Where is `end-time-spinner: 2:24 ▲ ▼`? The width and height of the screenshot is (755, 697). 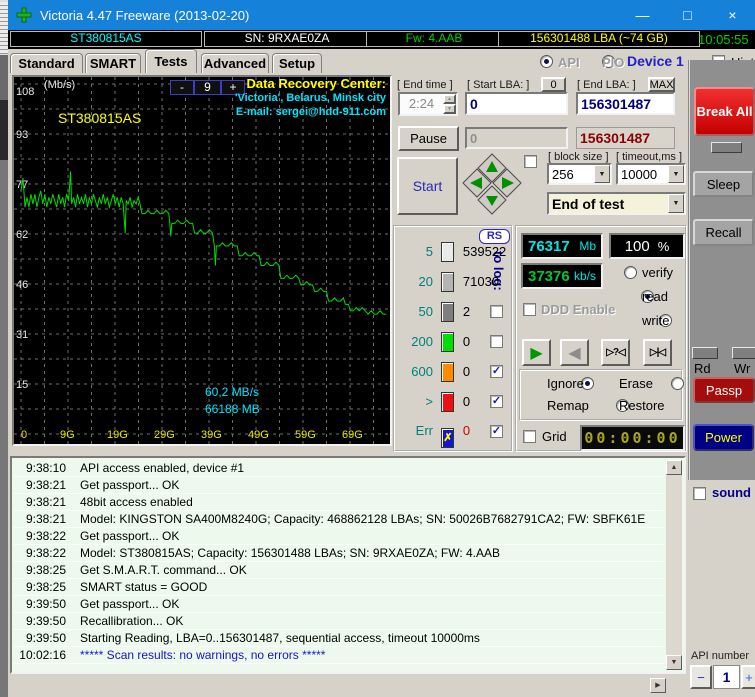 end-time-spinner: 2:24 ▲ ▼ is located at coordinates (428, 104).